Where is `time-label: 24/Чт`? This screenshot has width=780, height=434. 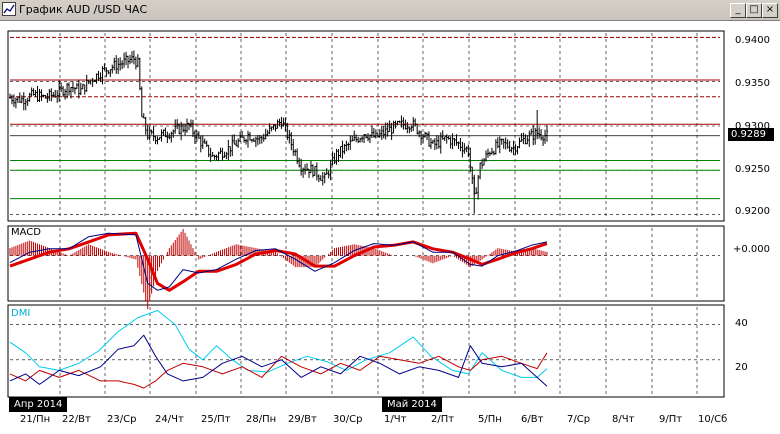
time-label: 24/Чт is located at coordinates (169, 419).